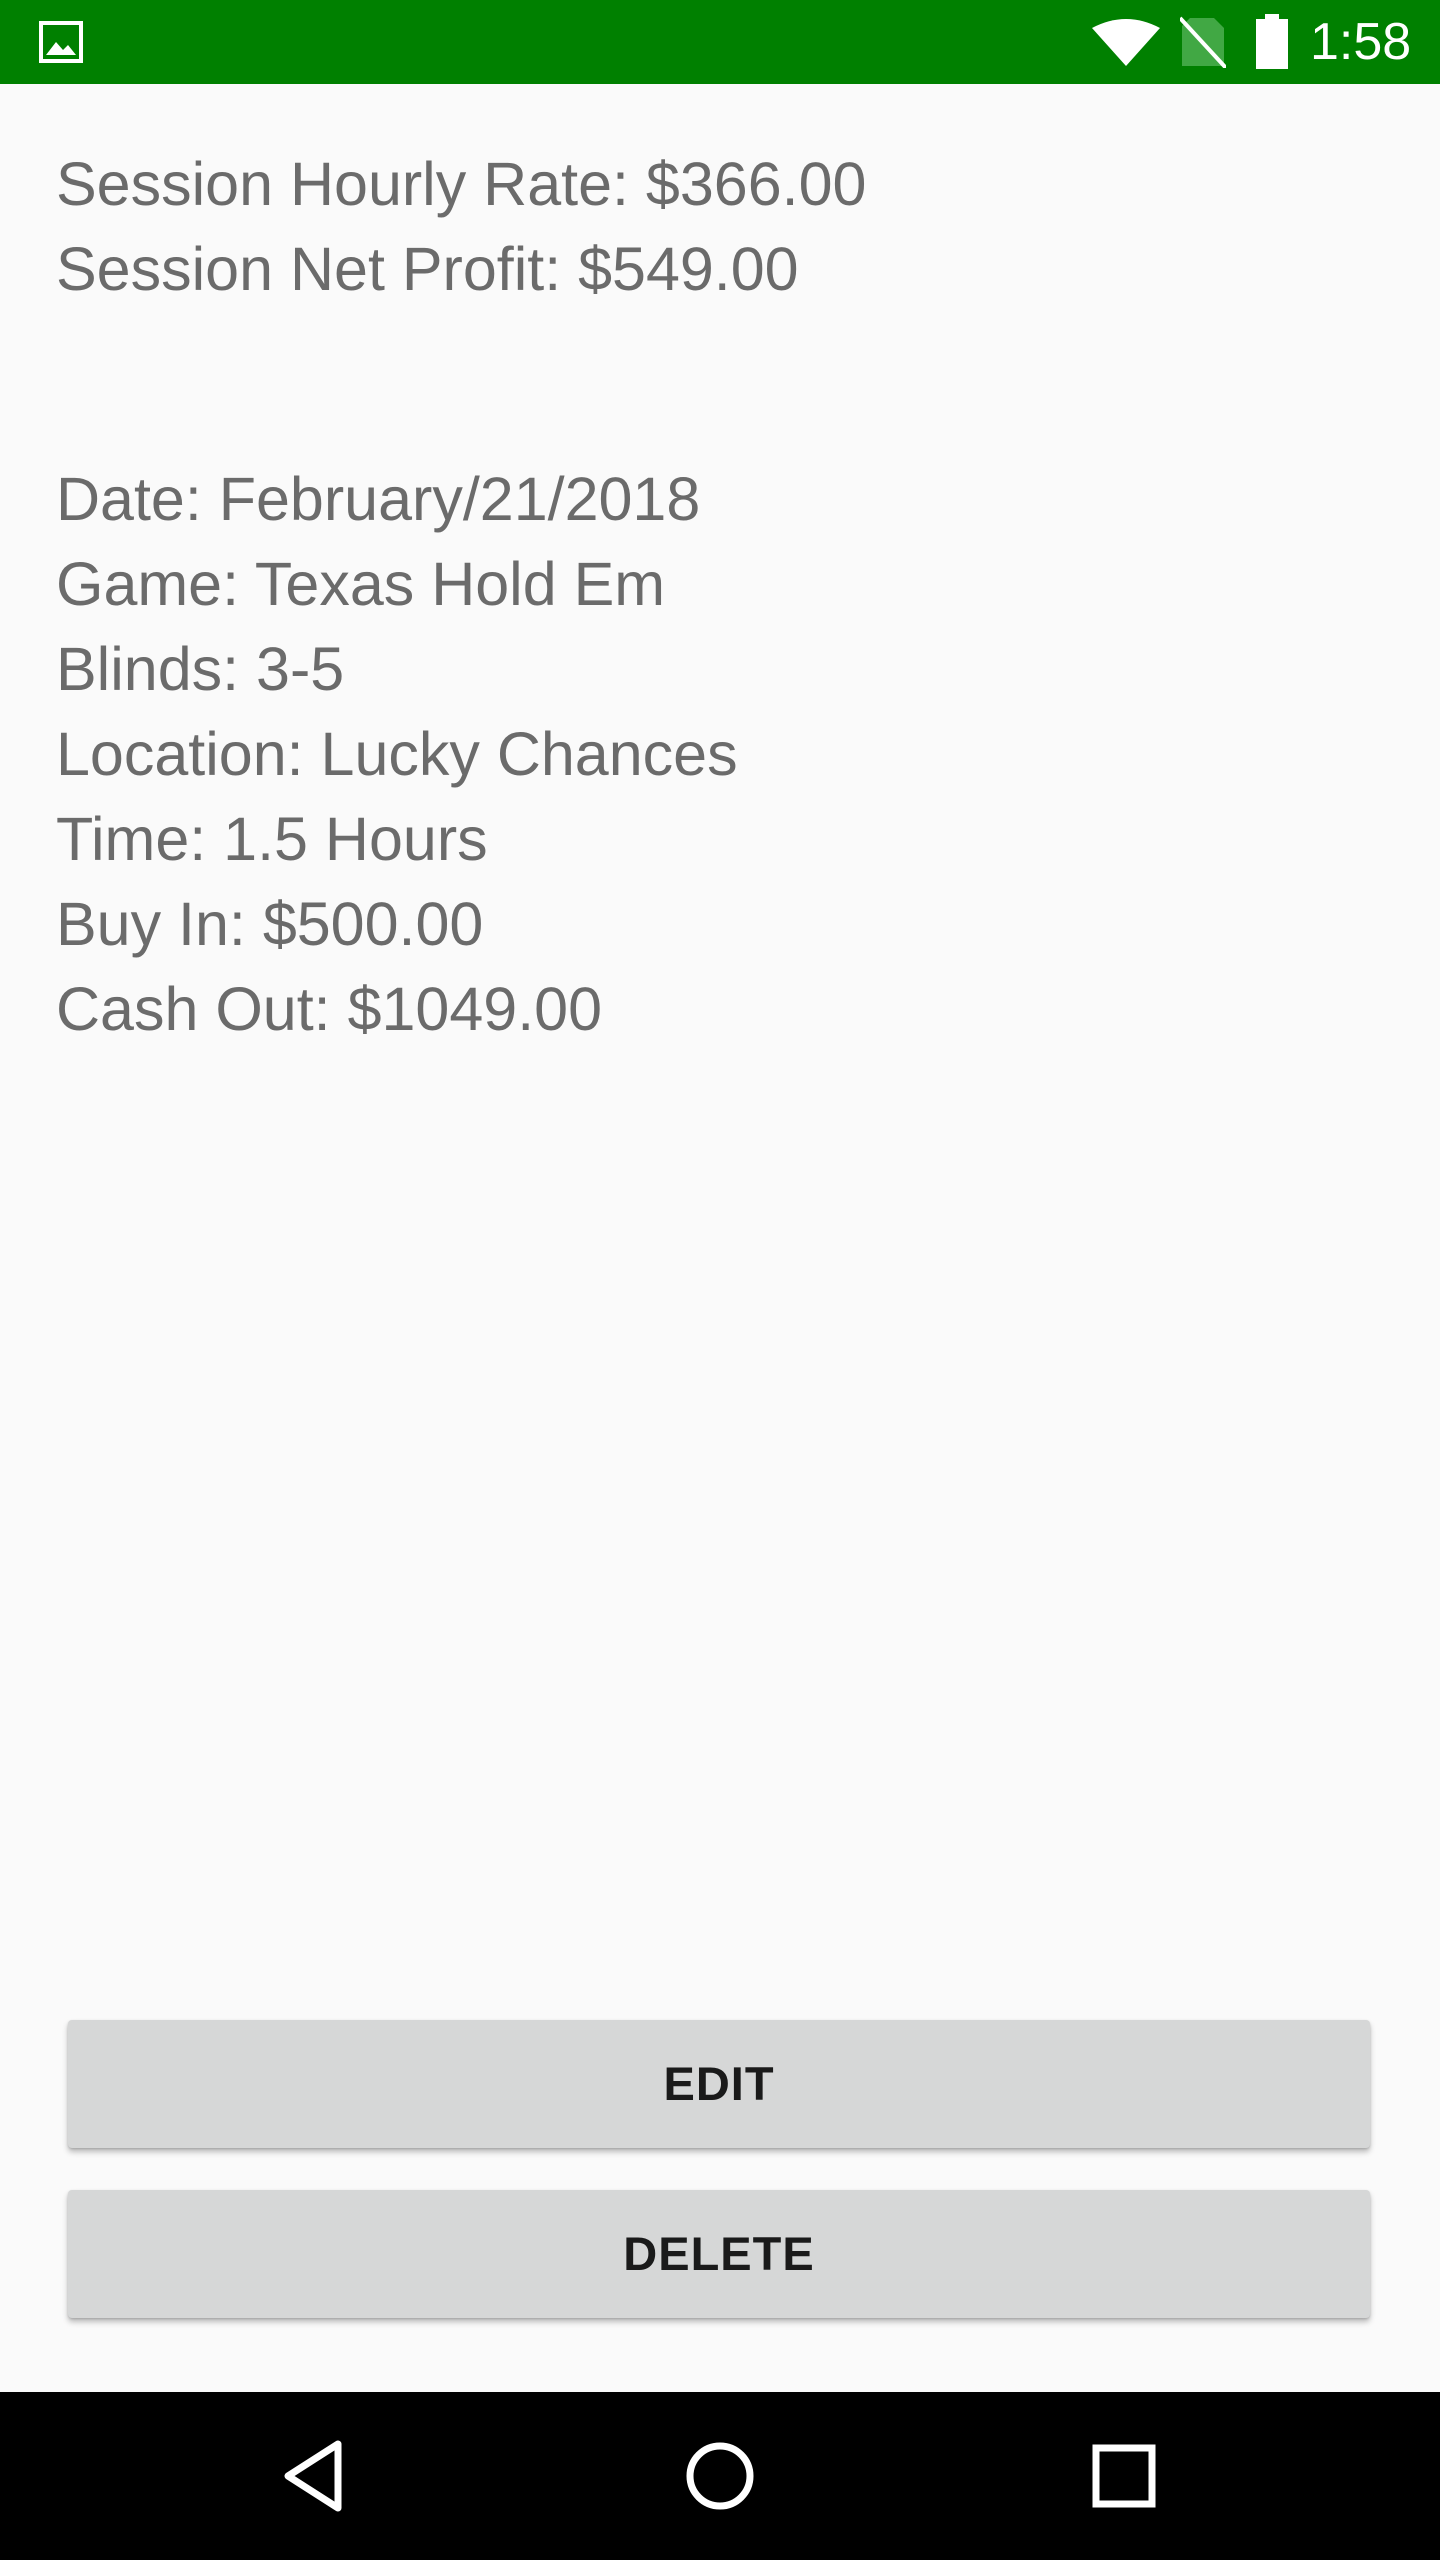 Image resolution: width=1440 pixels, height=2560 pixels. I want to click on home-icon, so click(720, 2476).